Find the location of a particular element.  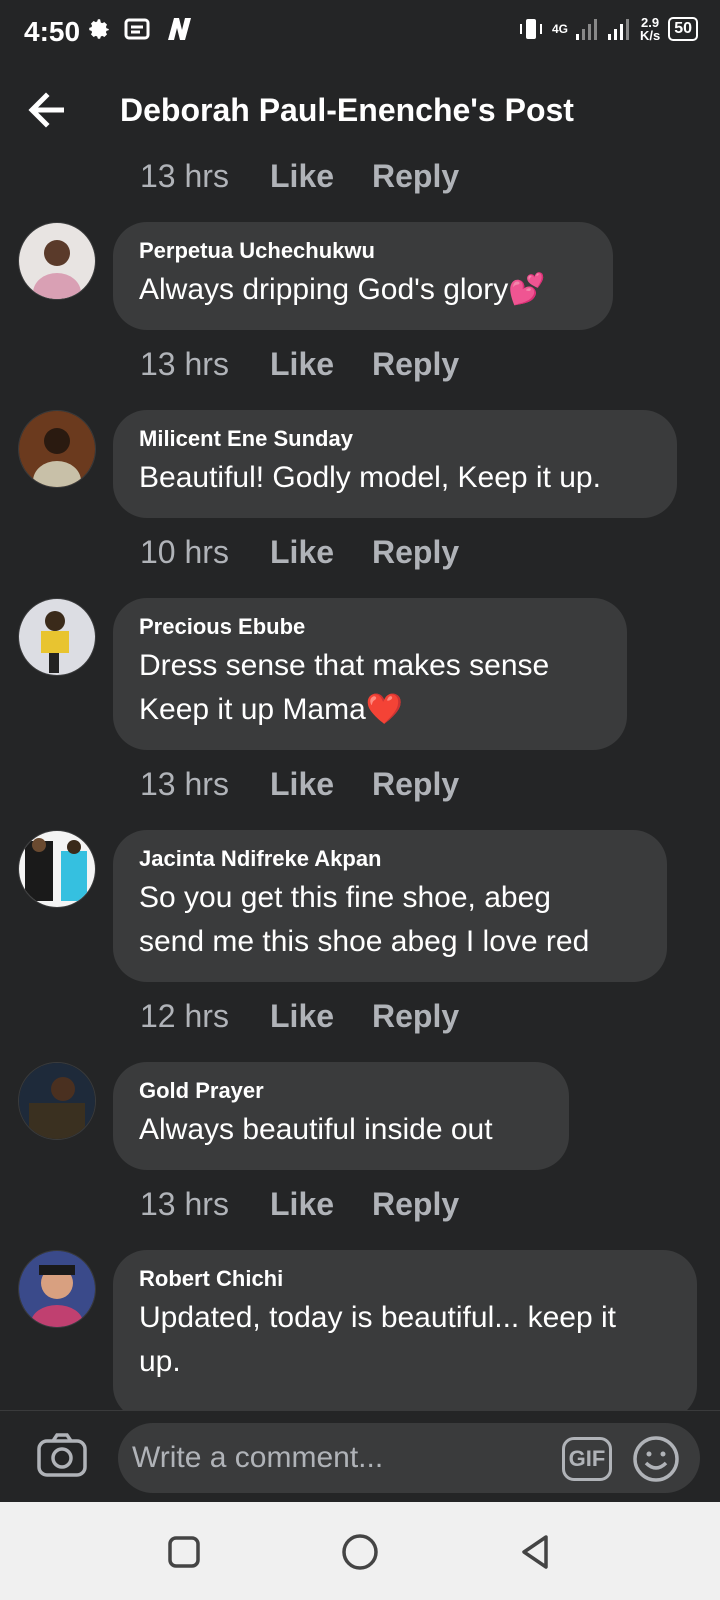

comment-author: Precious Ebube is located at coordinates (370, 627).